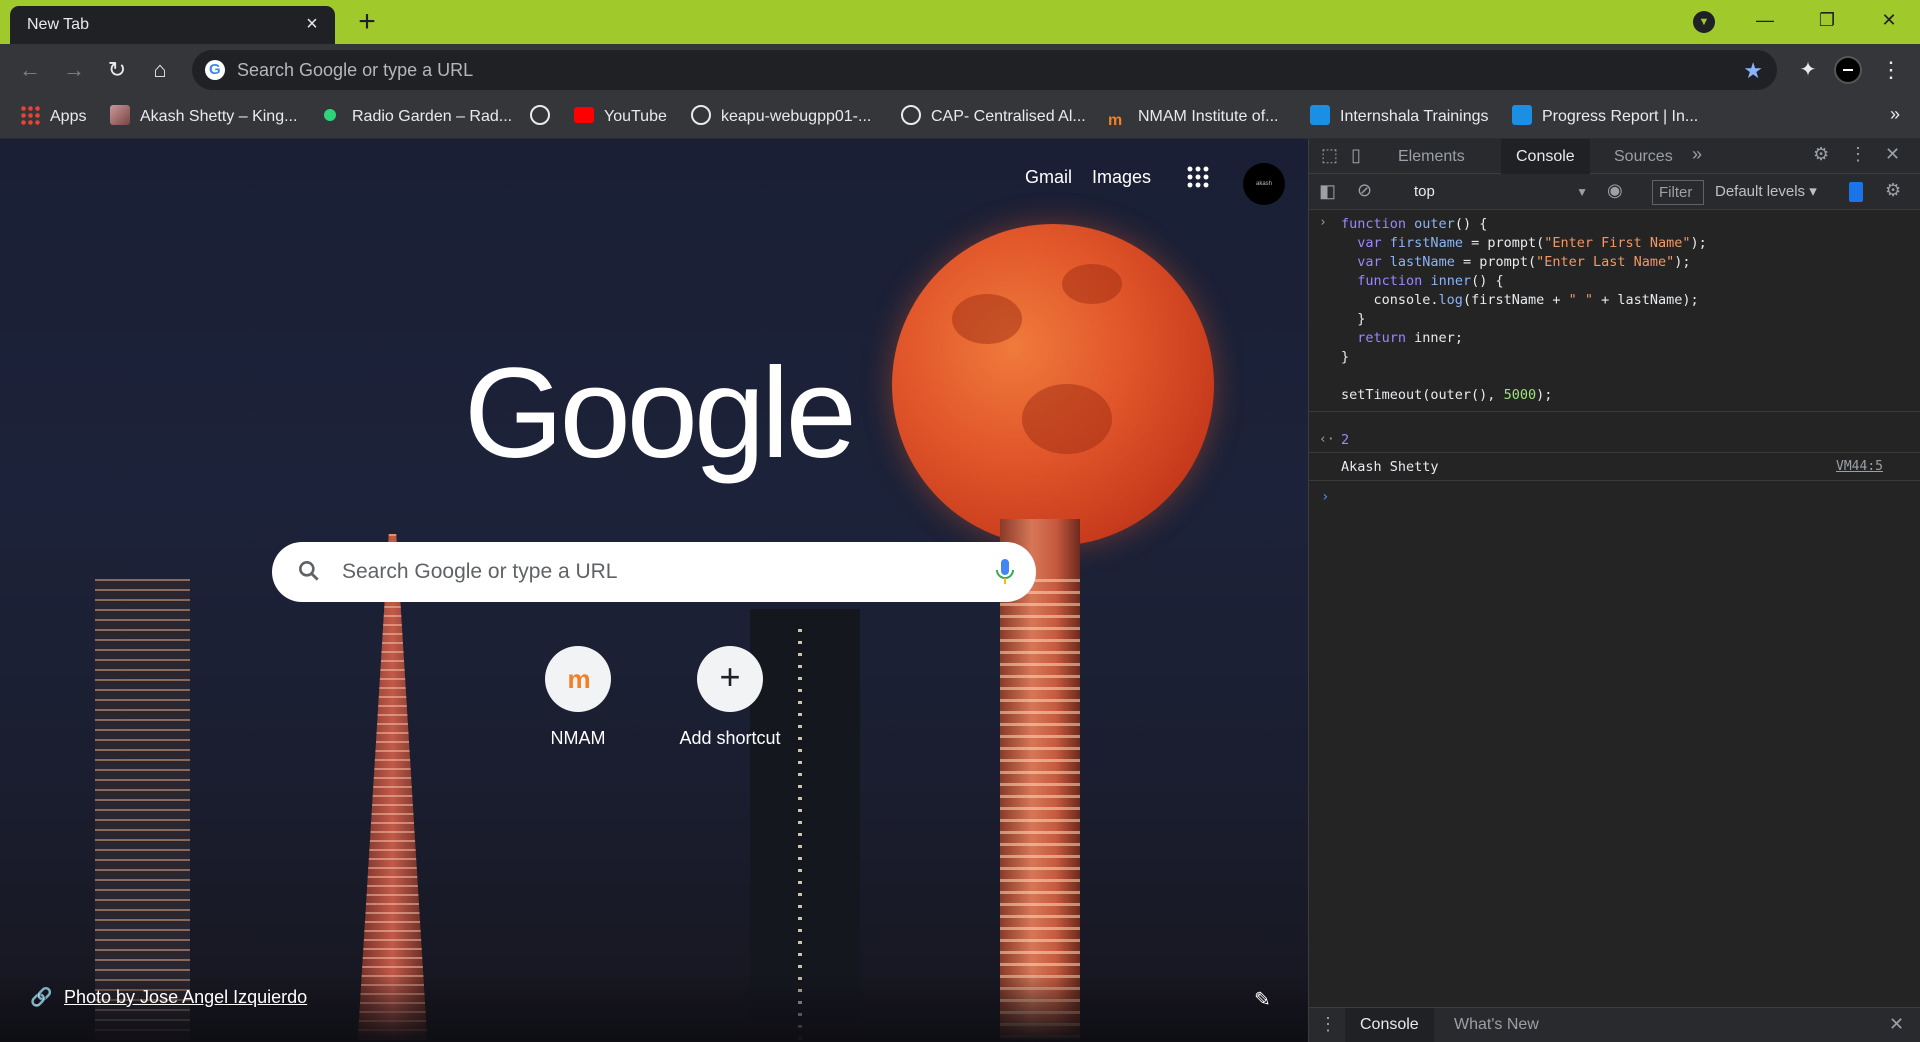 The width and height of the screenshot is (1920, 1042). I want to click on dropdown-arrow-icon: ▼, so click(1582, 192).